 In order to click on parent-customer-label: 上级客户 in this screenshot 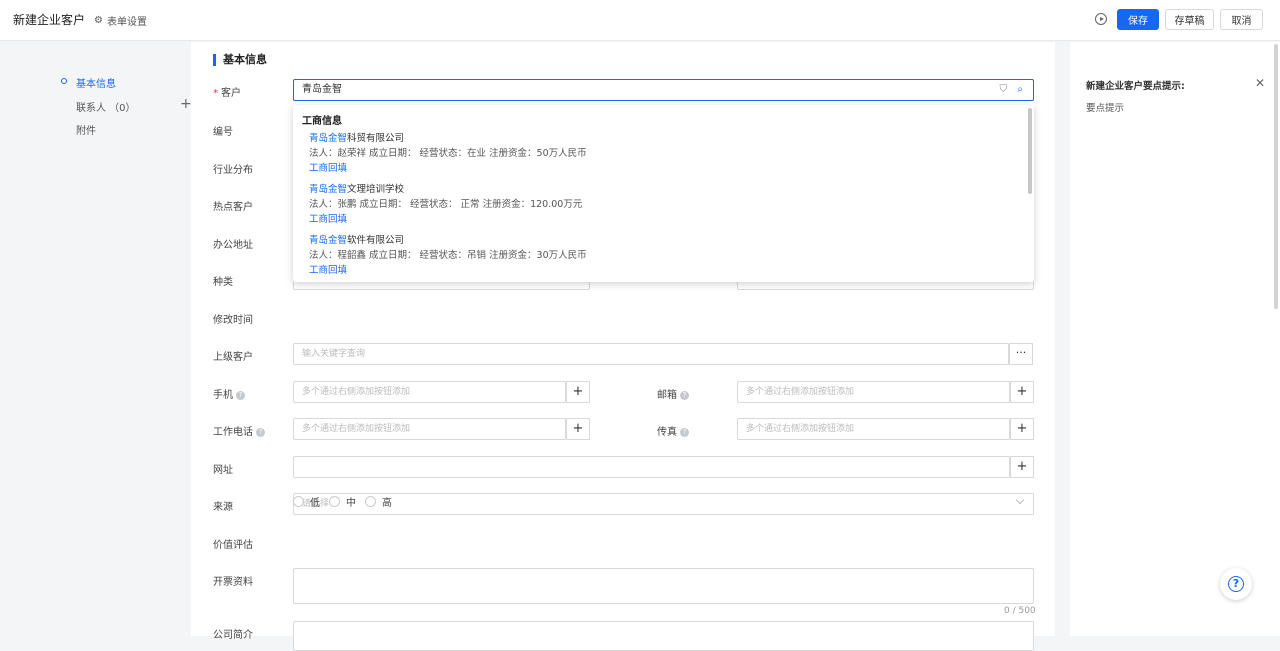, I will do `click(233, 357)`.